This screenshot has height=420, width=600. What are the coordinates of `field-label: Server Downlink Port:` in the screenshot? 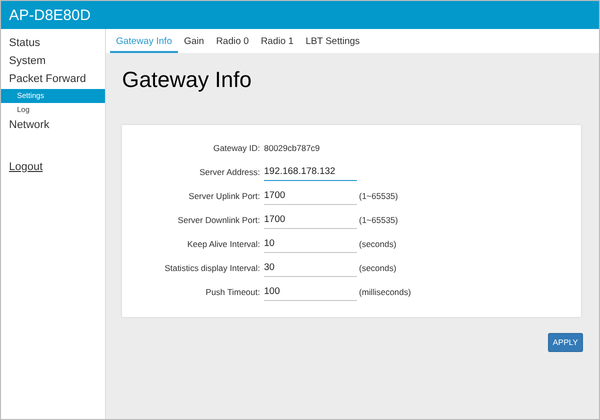 It's located at (218, 221).